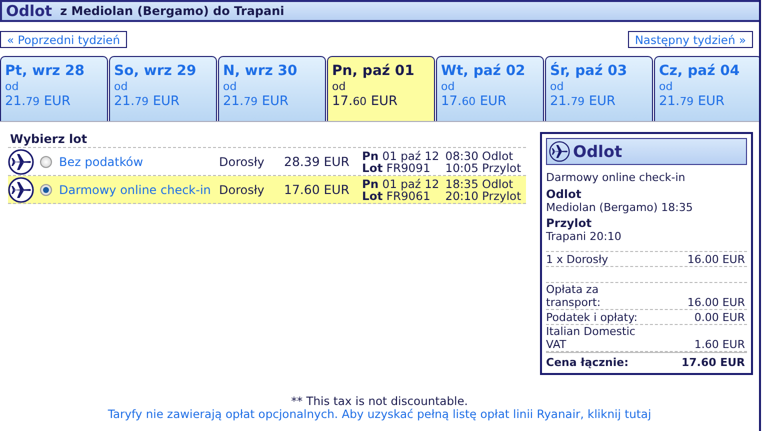 Image resolution: width=763 pixels, height=431 pixels. I want to click on passenger-amount: 16.00 EUR, so click(716, 259).